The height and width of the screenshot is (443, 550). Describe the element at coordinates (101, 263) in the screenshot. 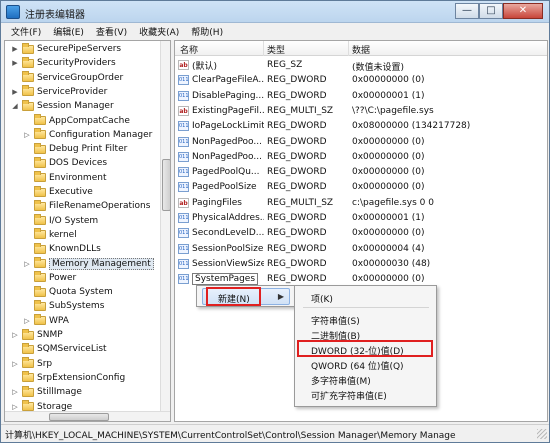

I see `tree-item-label: Memory Management` at that location.